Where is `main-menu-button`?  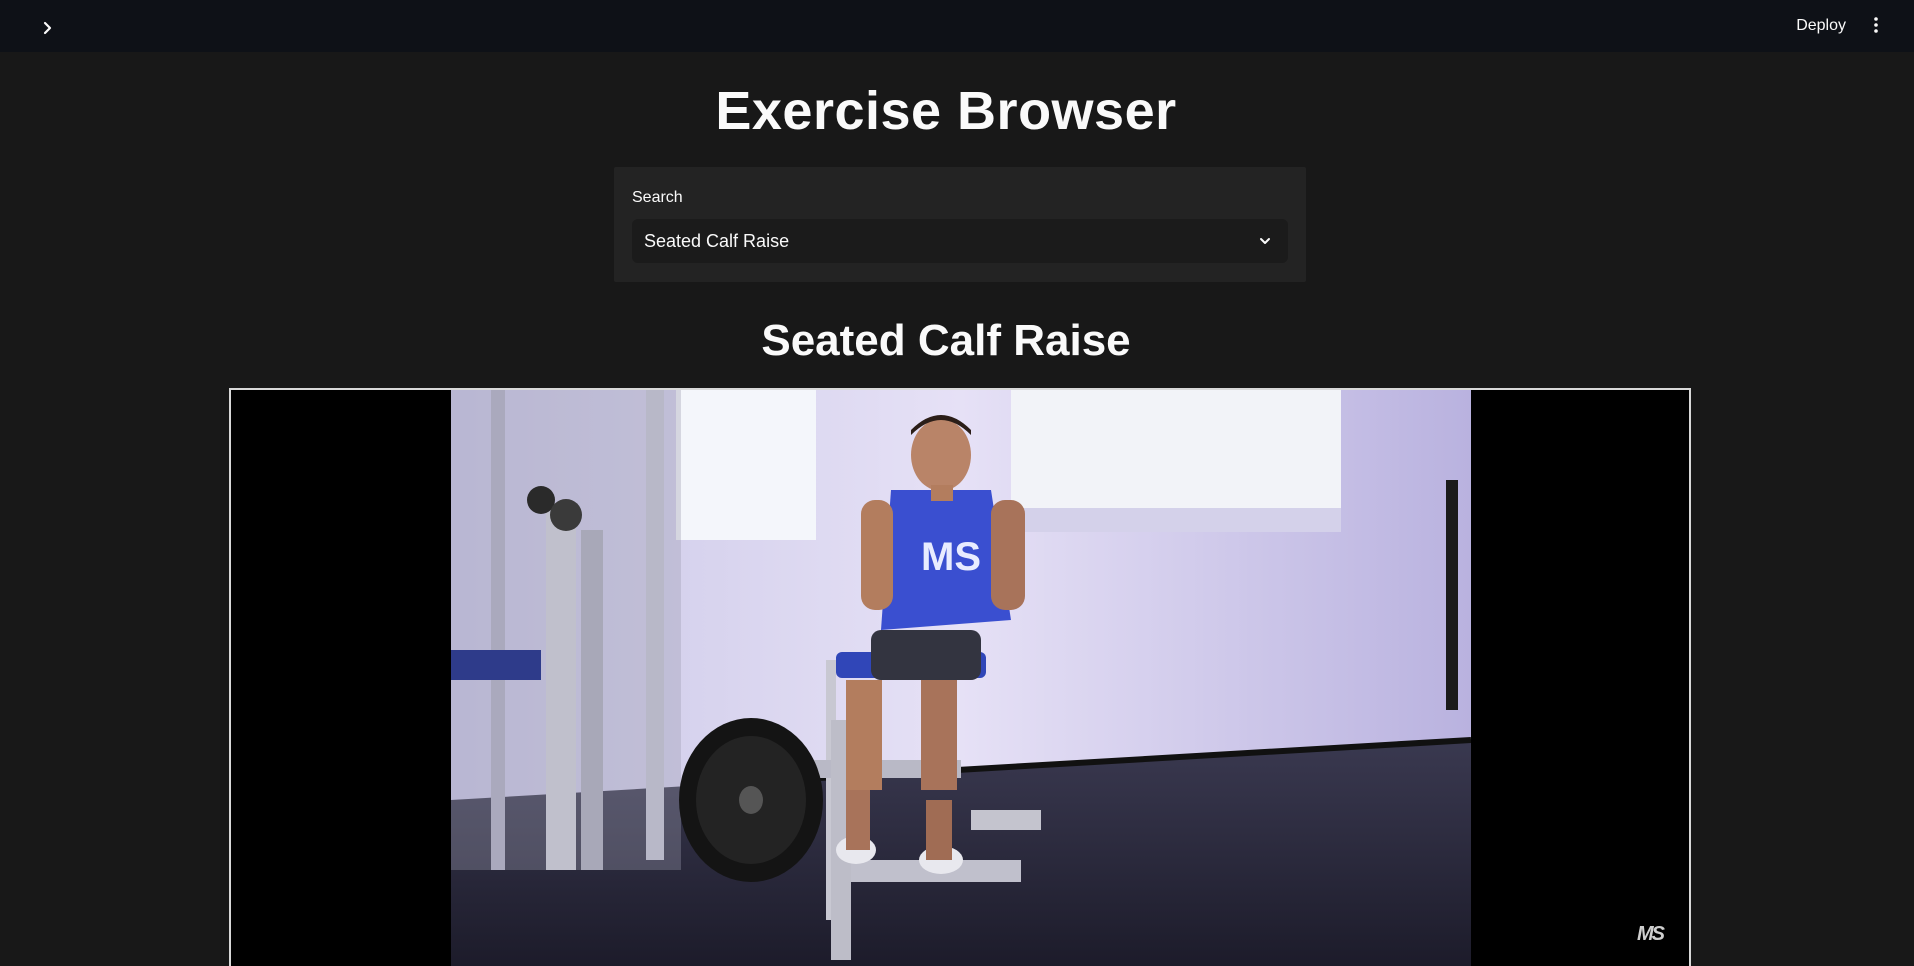
main-menu-button is located at coordinates (1876, 25).